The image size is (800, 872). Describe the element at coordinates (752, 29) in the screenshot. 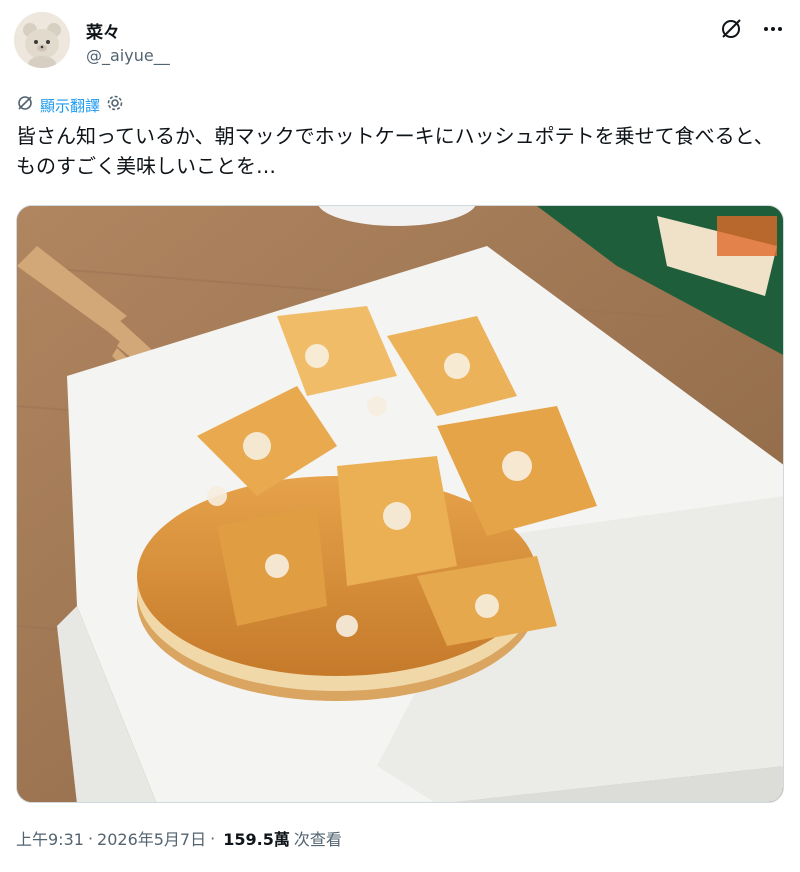

I see `header-actions` at that location.